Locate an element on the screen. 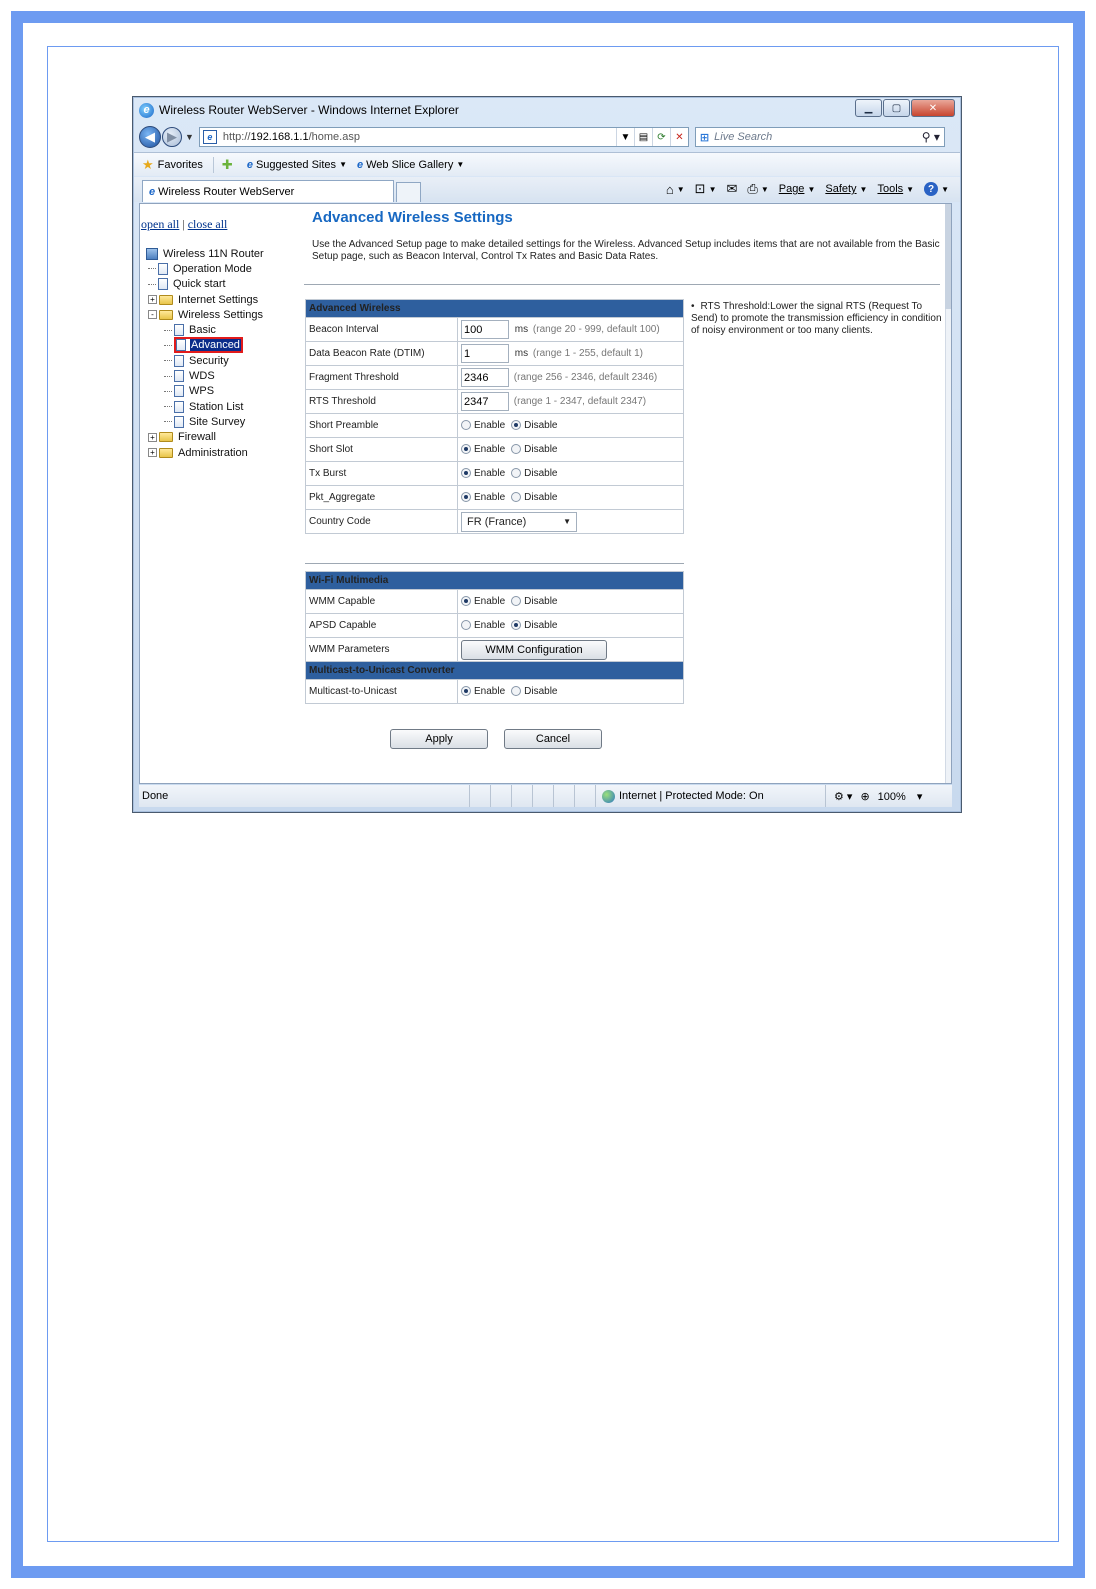  back-button: ◀ is located at coordinates (150, 137).